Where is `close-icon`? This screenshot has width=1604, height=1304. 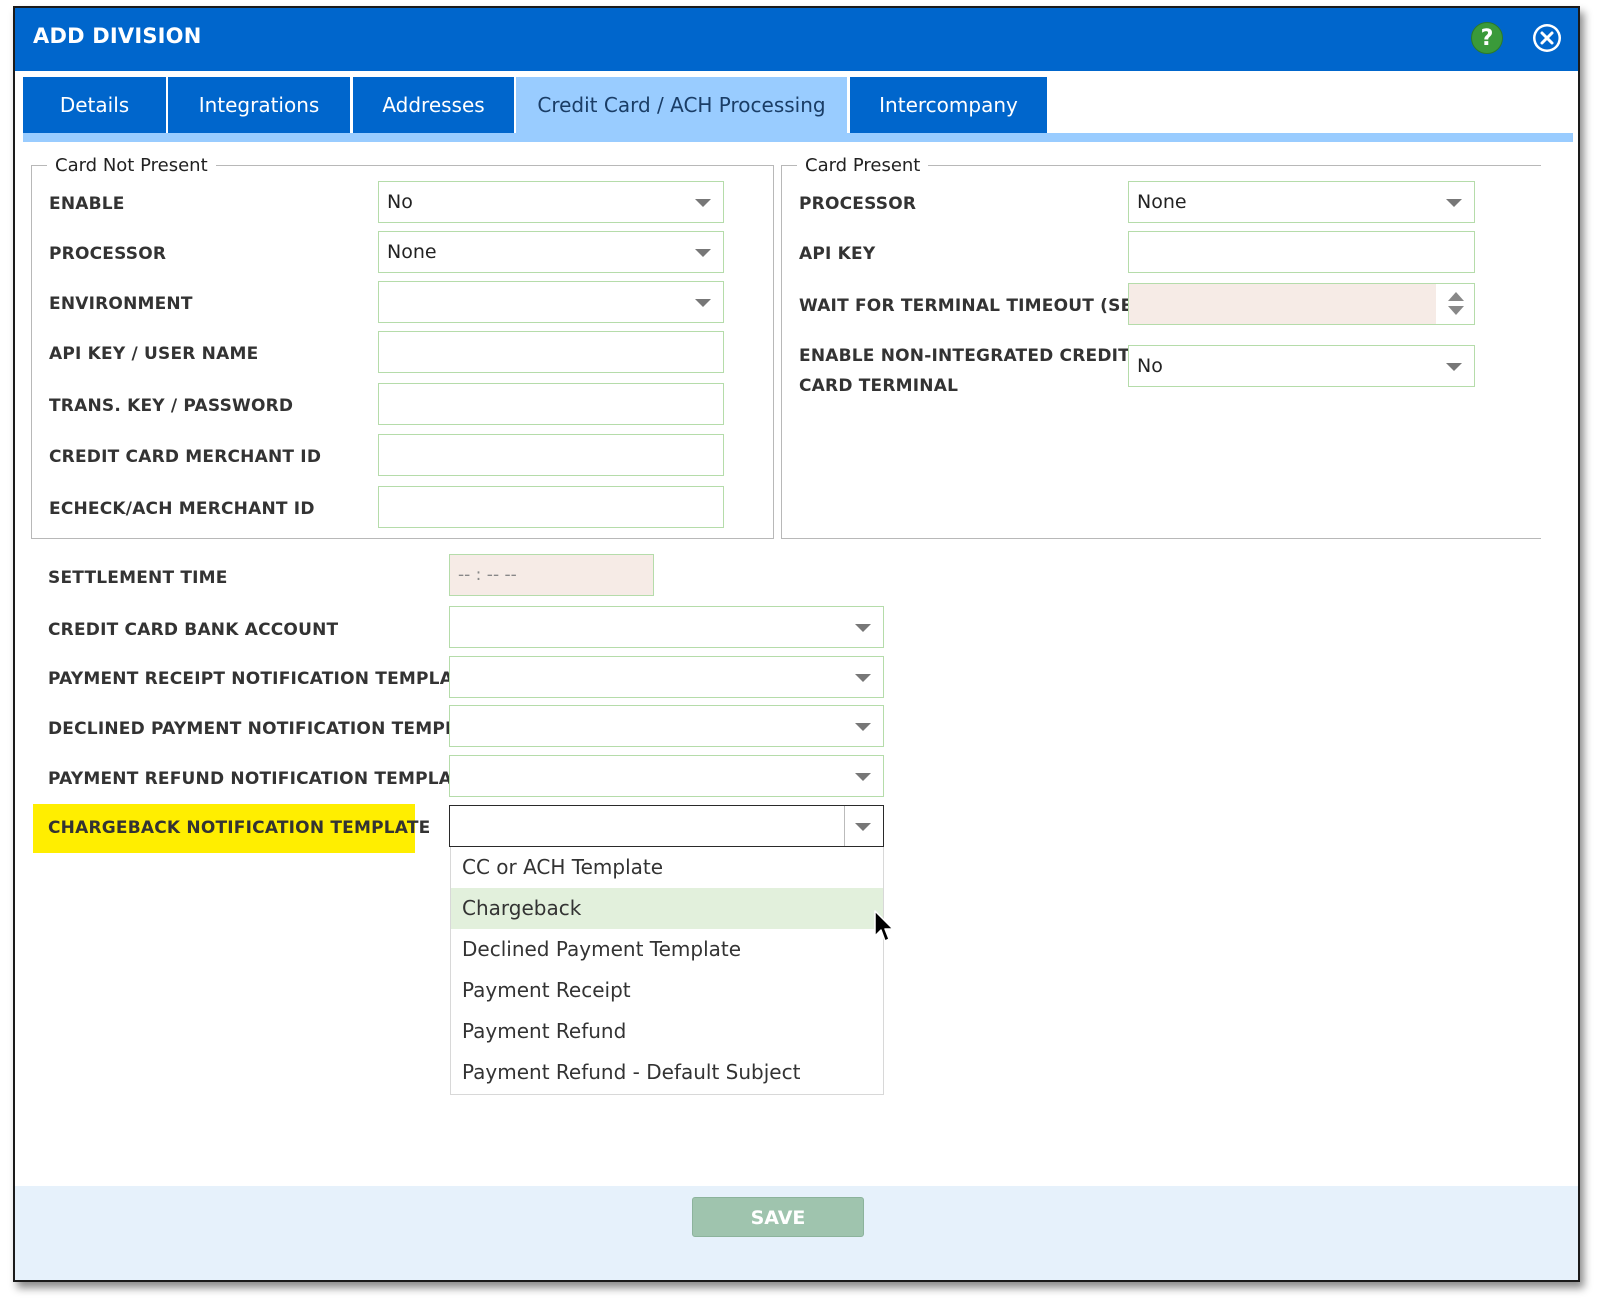
close-icon is located at coordinates (1547, 38).